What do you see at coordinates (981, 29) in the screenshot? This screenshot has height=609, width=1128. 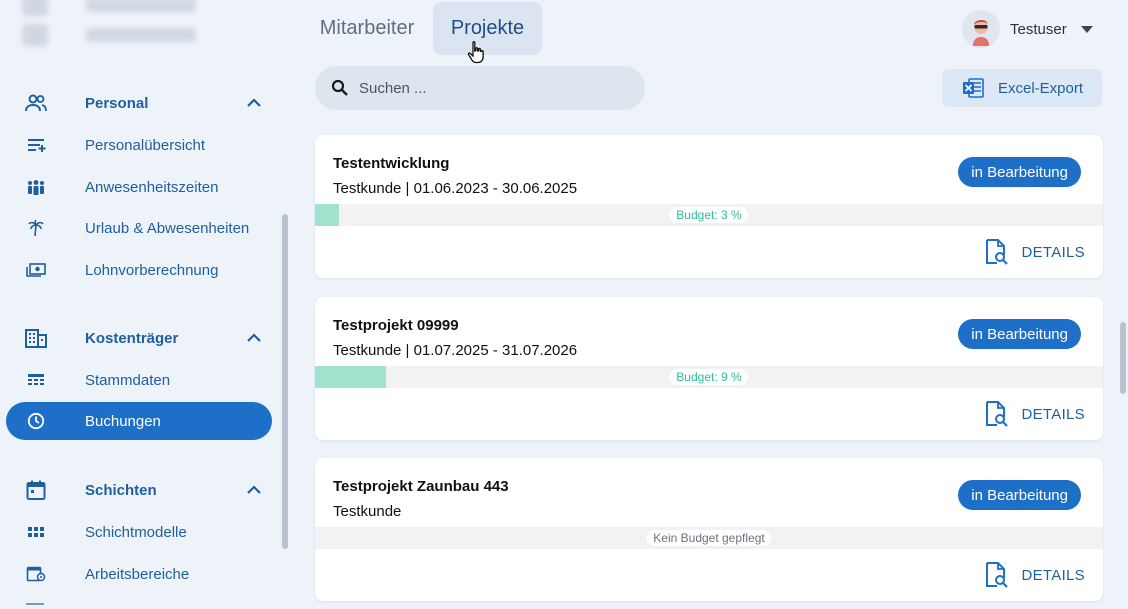 I see `avatar` at bounding box center [981, 29].